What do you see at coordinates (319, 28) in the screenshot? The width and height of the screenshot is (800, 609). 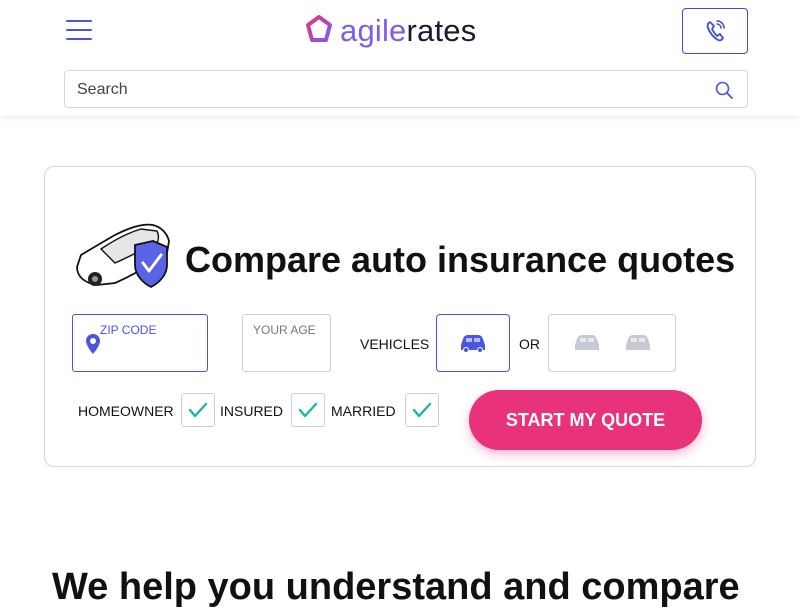 I see `logo-mark-icon` at bounding box center [319, 28].